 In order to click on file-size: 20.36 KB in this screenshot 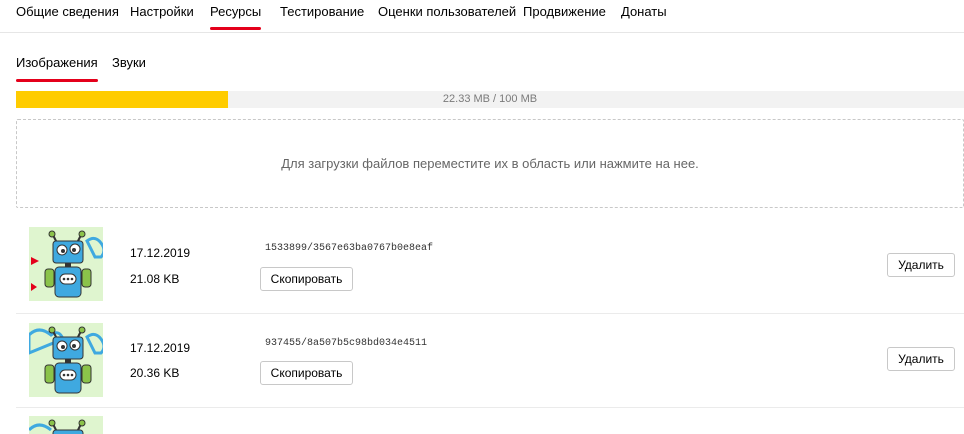, I will do `click(155, 373)`.